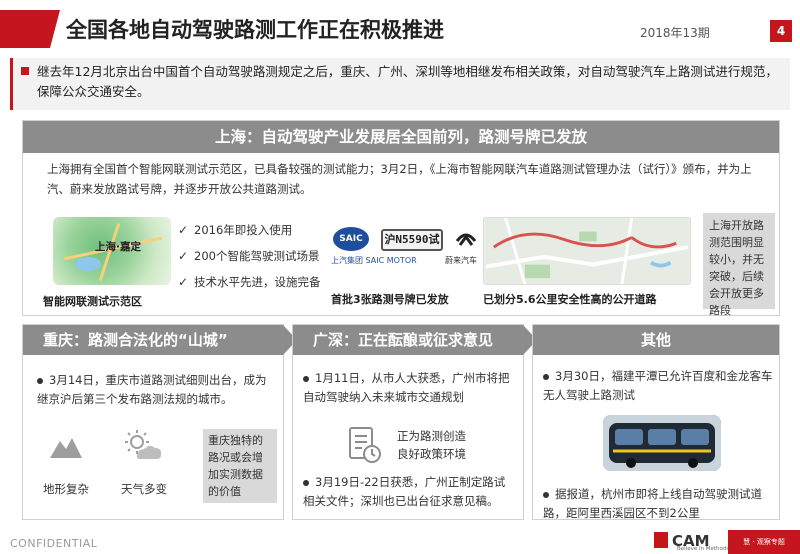 The image size is (800, 554). I want to click on terrain-label: 地形复杂, so click(66, 489).